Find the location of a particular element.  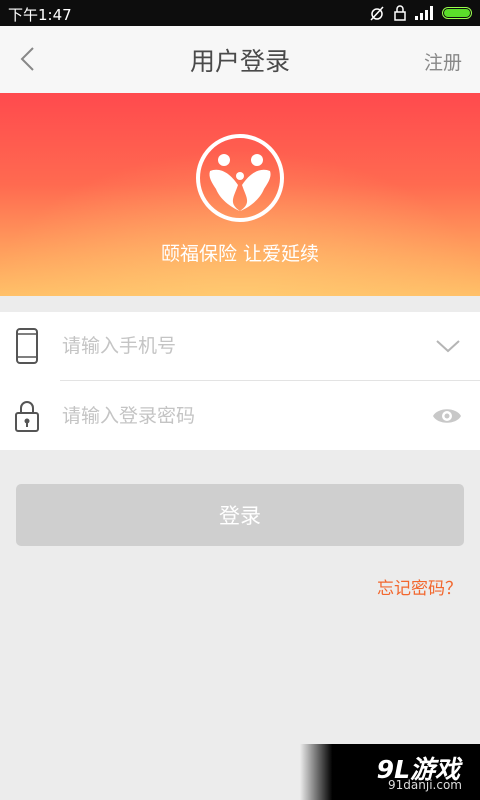

form-divider is located at coordinates (270, 380).